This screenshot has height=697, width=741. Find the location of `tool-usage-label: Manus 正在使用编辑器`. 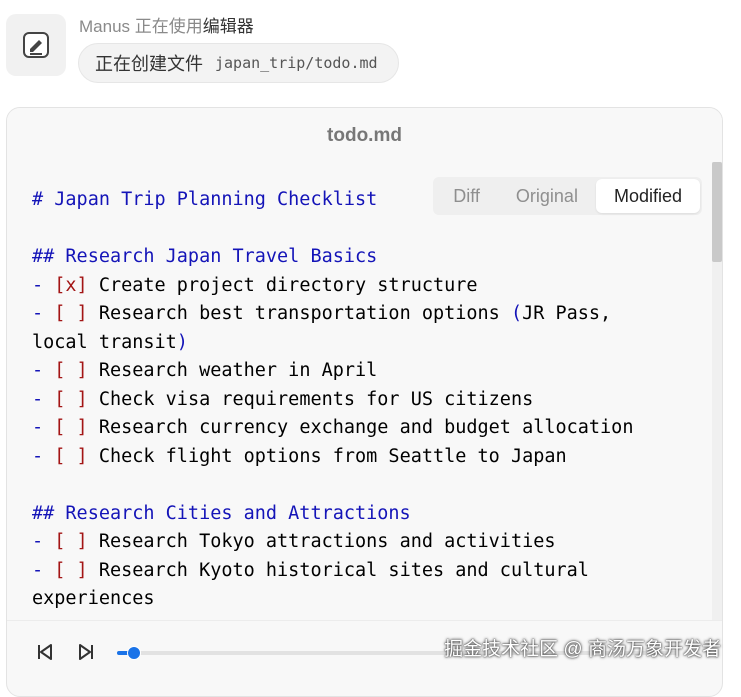

tool-usage-label: Manus 正在使用编辑器 is located at coordinates (166, 24).